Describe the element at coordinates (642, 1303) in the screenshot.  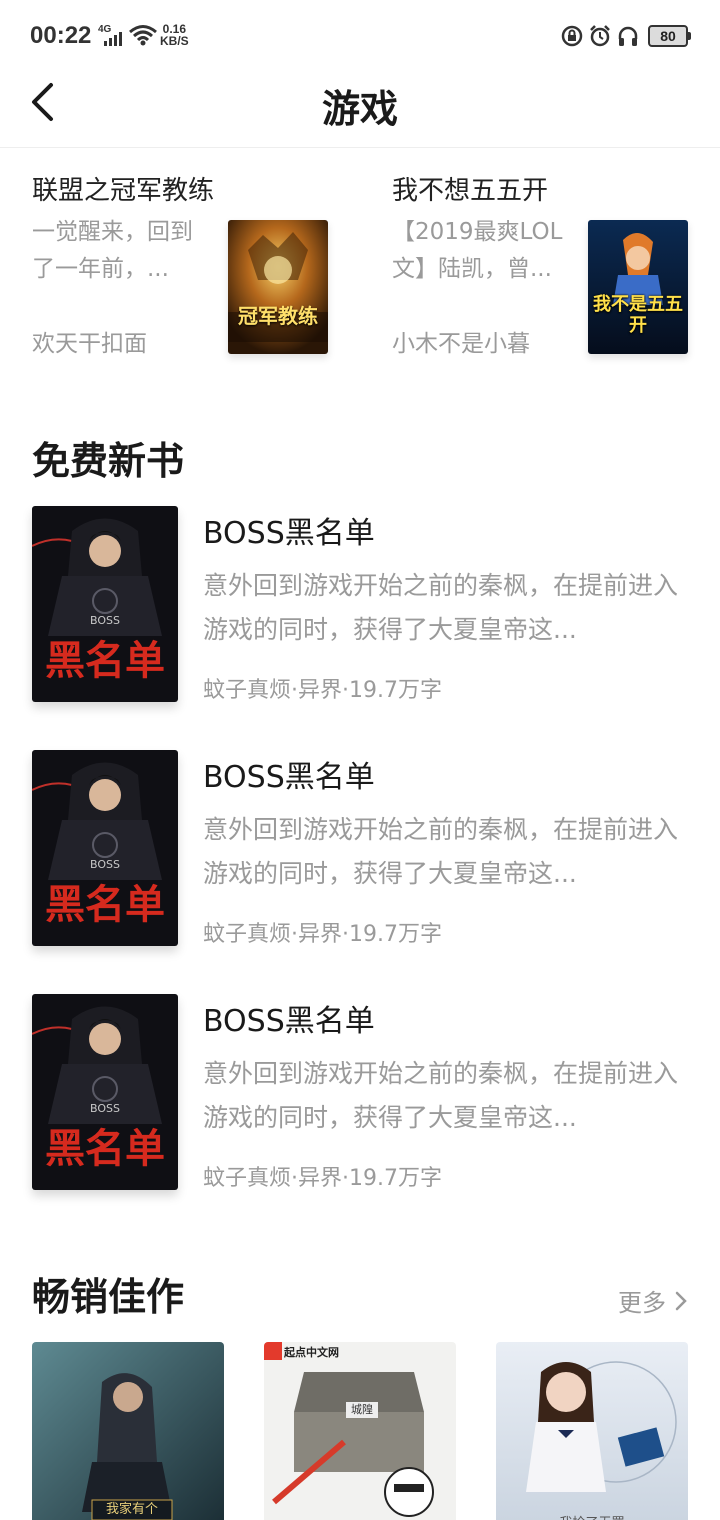
I see `more-label: 更多` at that location.